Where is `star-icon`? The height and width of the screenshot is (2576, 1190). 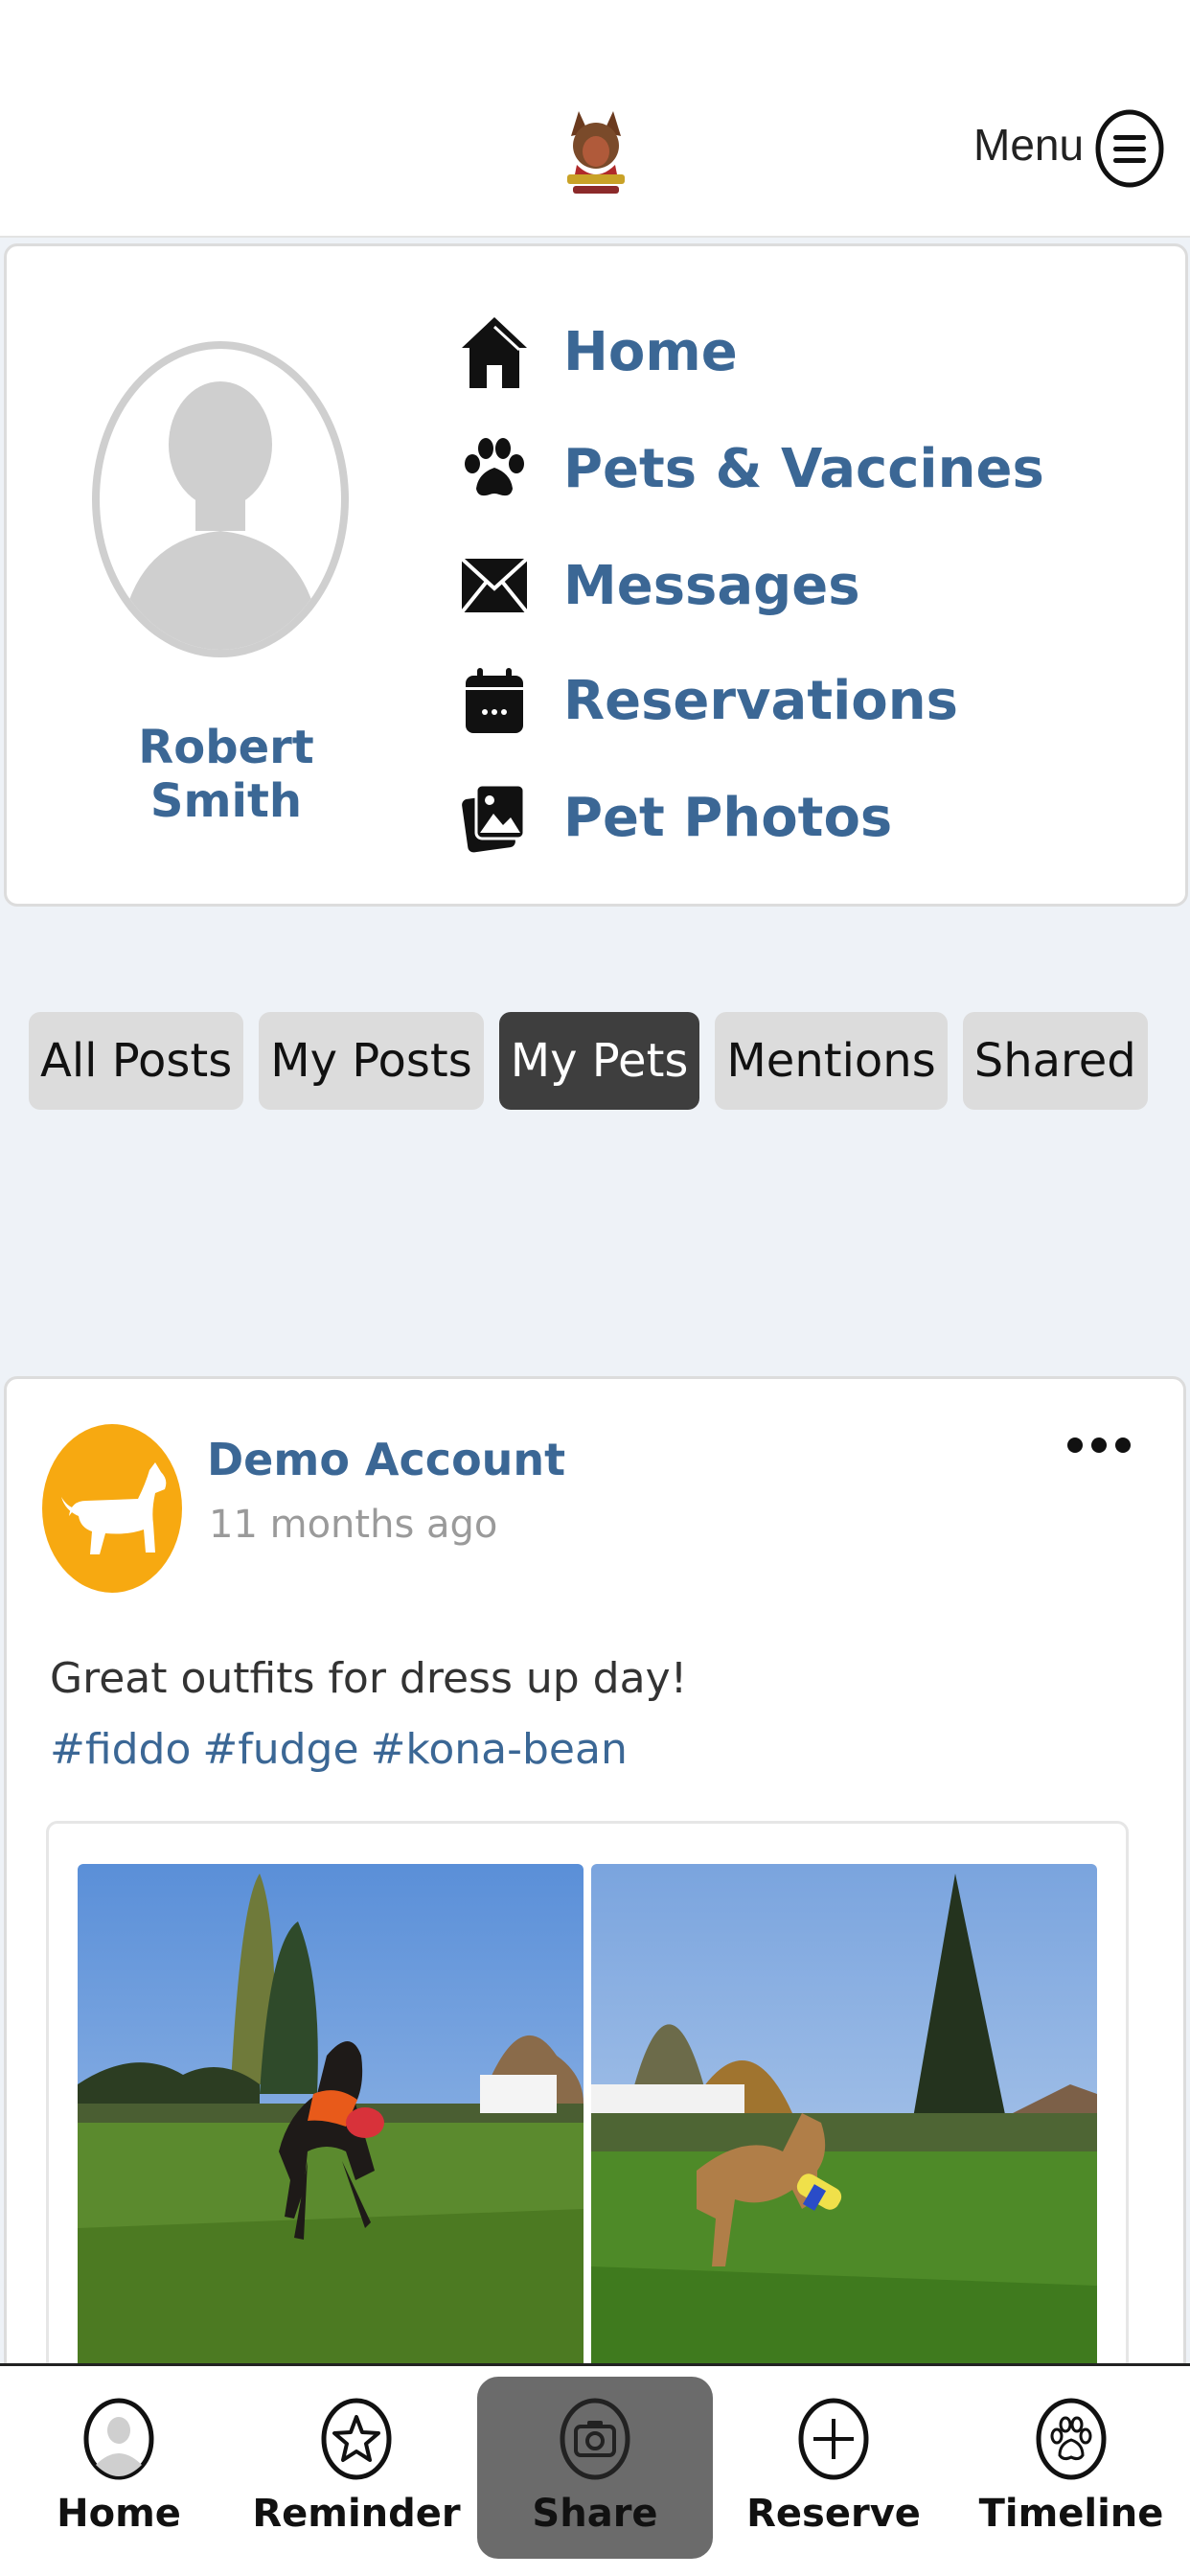 star-icon is located at coordinates (357, 2439).